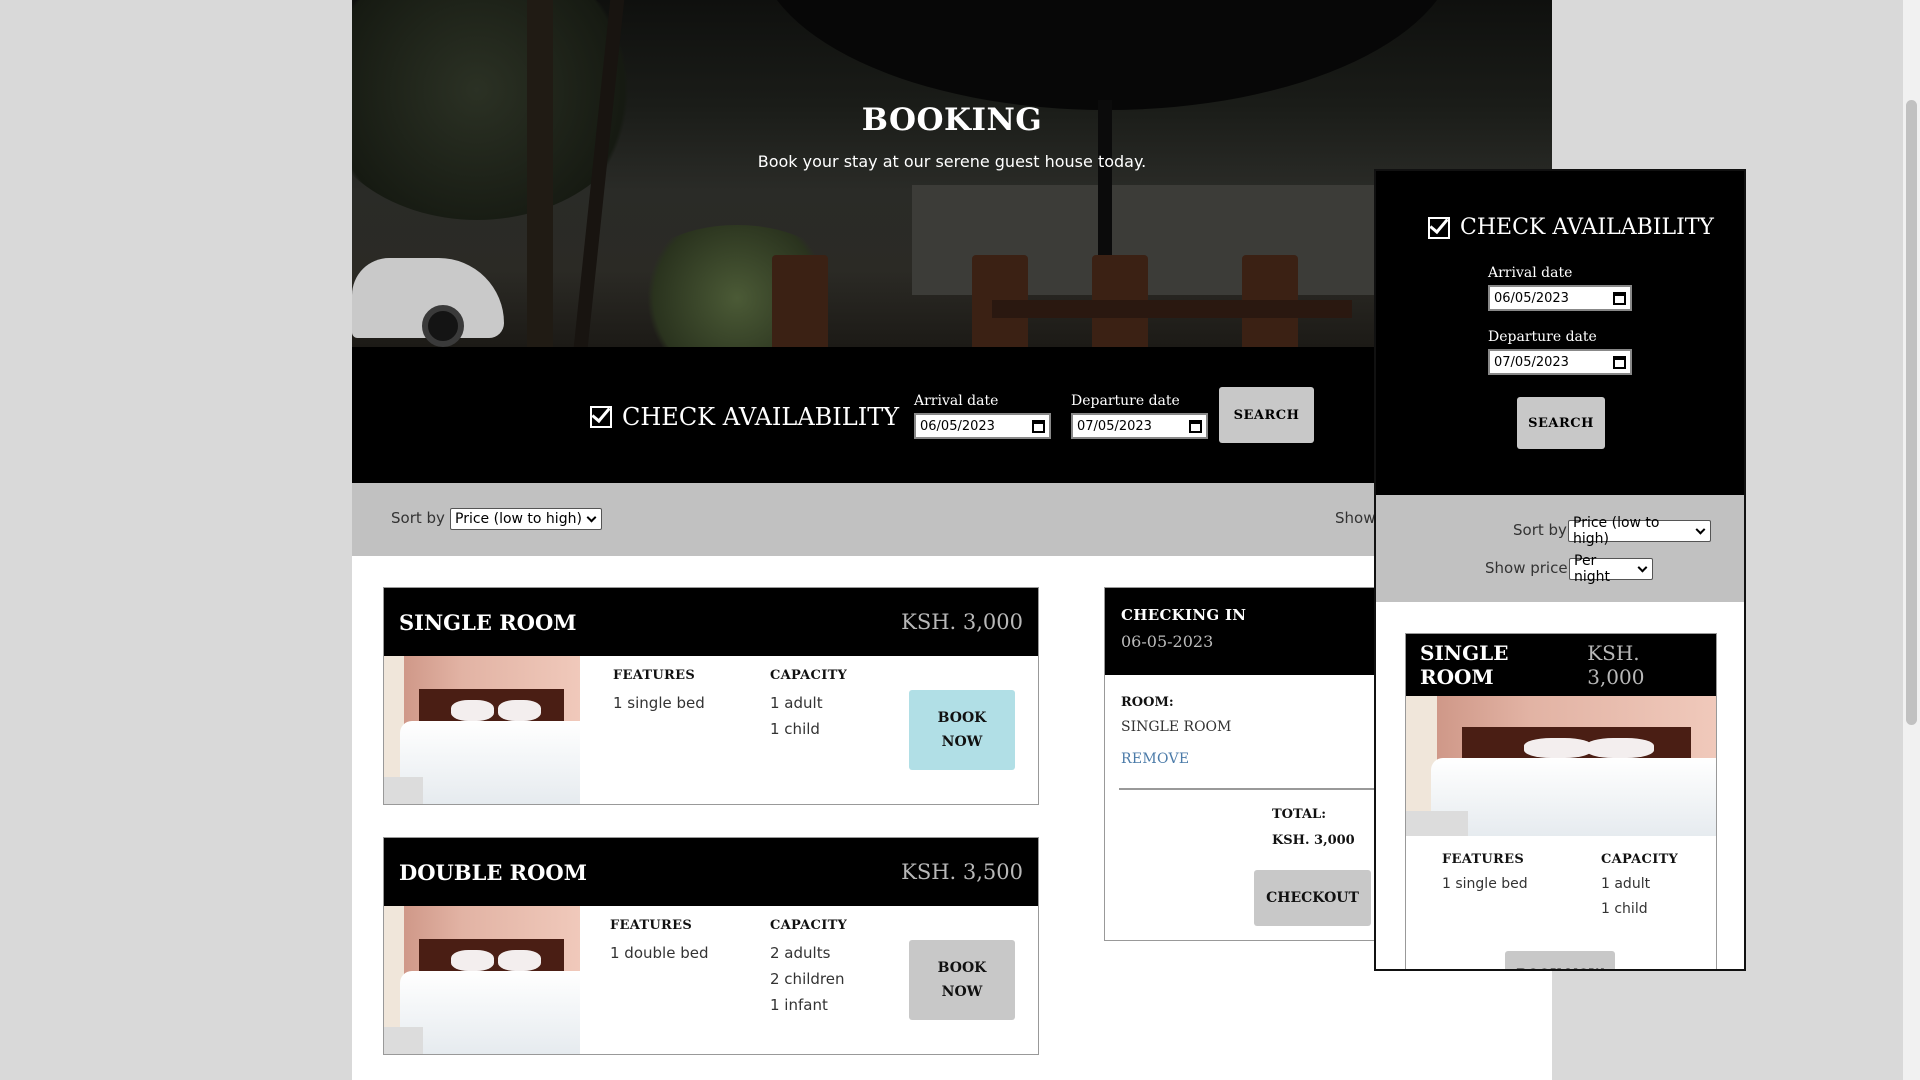  I want to click on capacity-item: 1 child, so click(1624, 909).